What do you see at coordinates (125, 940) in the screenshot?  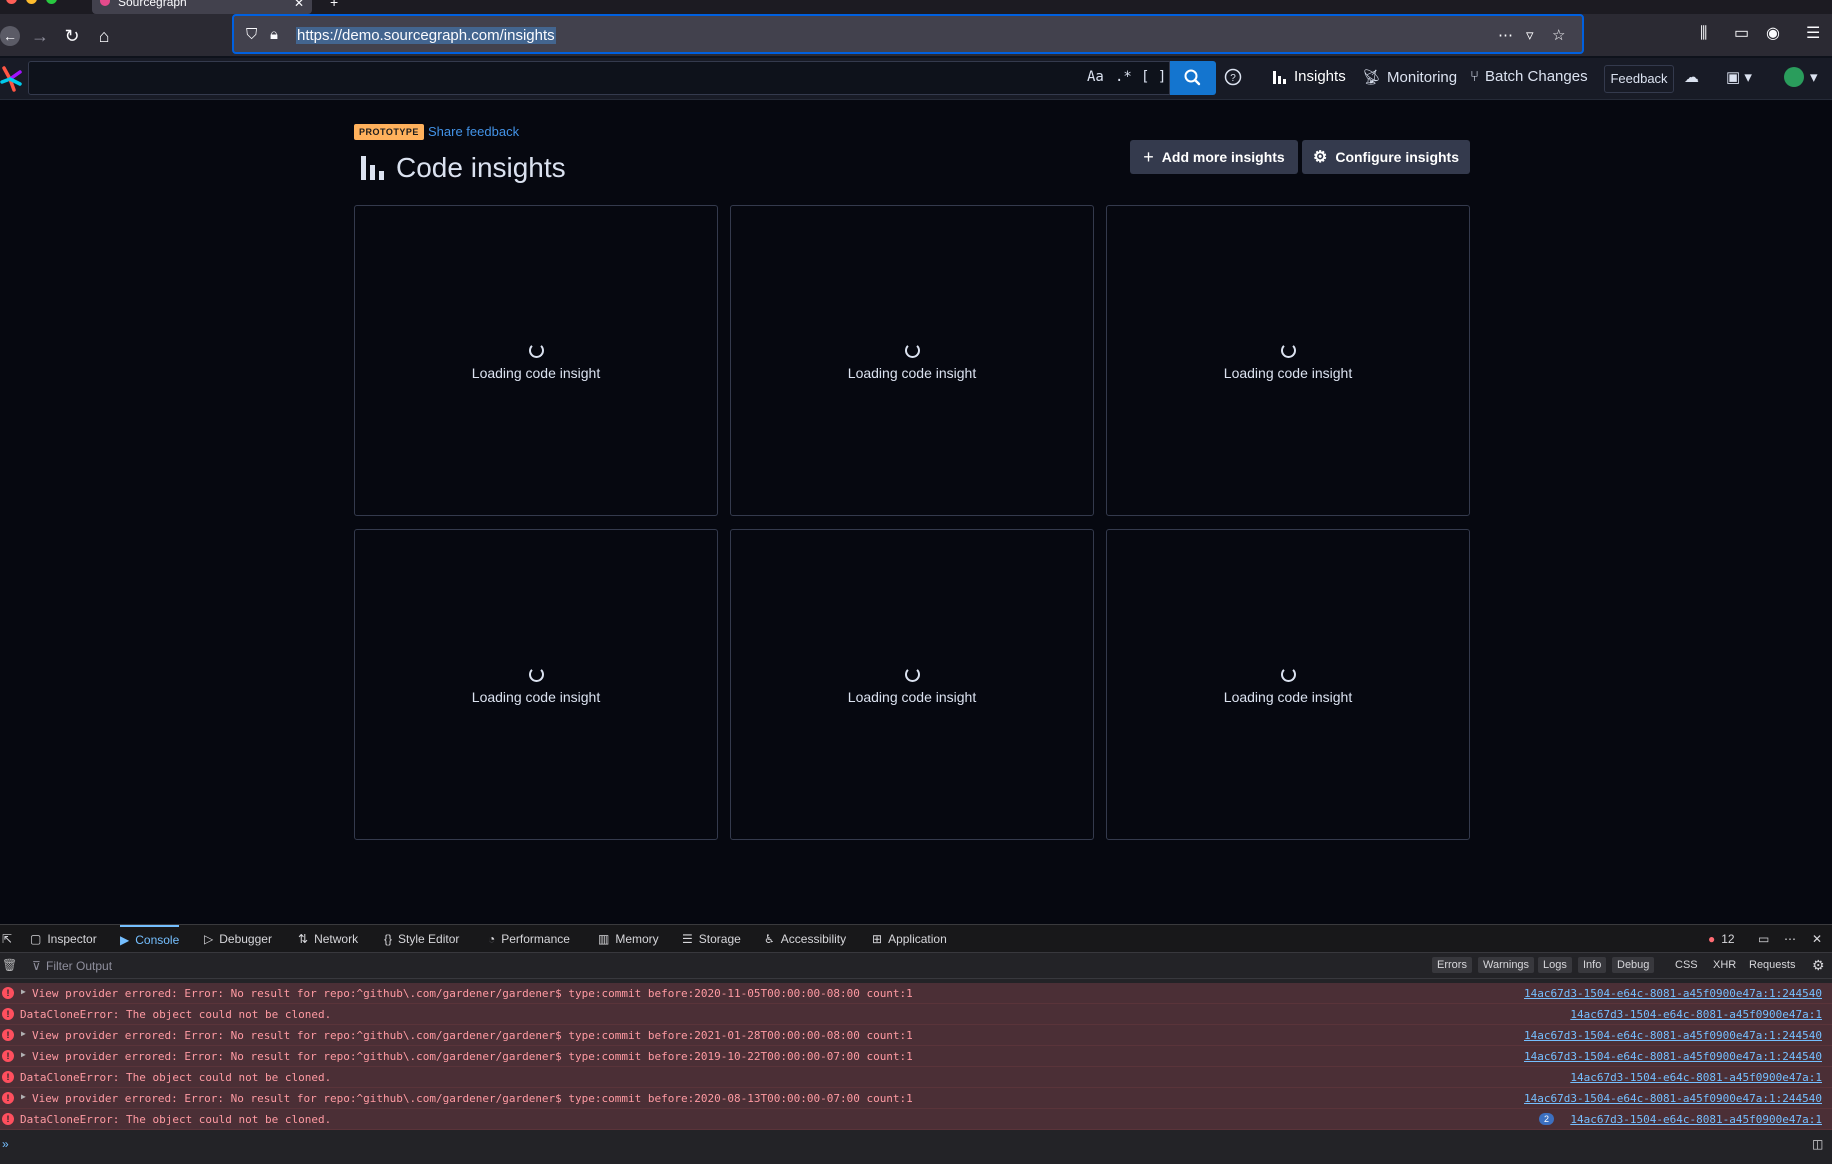 I see `console-icon: ▶` at bounding box center [125, 940].